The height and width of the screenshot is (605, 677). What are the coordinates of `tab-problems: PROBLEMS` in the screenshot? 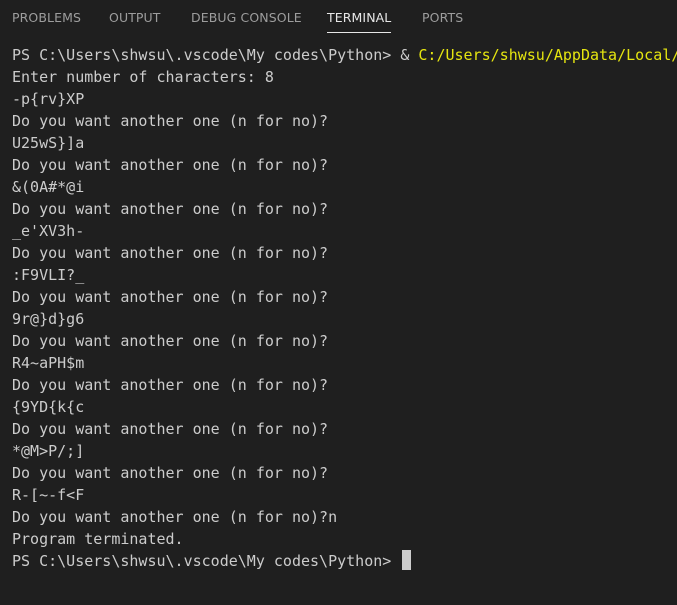 It's located at (46, 22).